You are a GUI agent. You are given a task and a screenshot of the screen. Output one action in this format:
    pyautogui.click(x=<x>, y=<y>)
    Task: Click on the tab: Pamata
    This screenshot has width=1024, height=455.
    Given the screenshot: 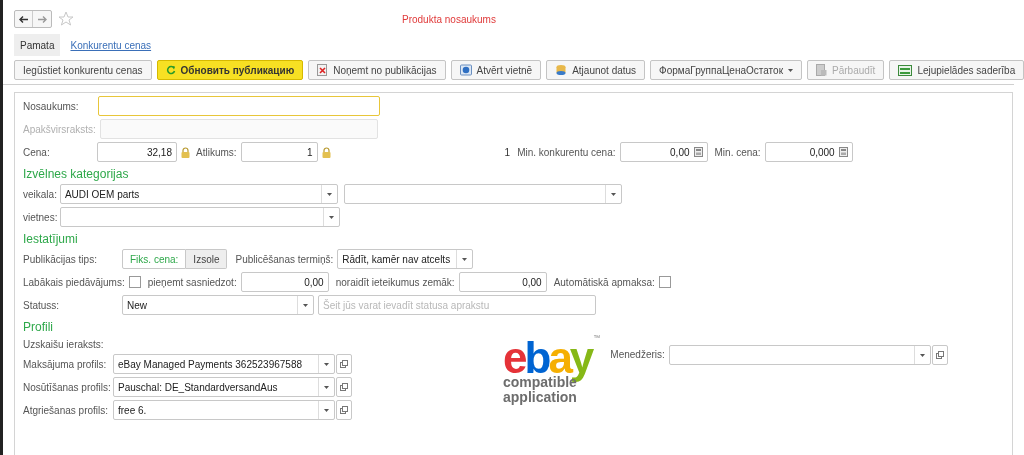 What is the action you would take?
    pyautogui.click(x=37, y=45)
    